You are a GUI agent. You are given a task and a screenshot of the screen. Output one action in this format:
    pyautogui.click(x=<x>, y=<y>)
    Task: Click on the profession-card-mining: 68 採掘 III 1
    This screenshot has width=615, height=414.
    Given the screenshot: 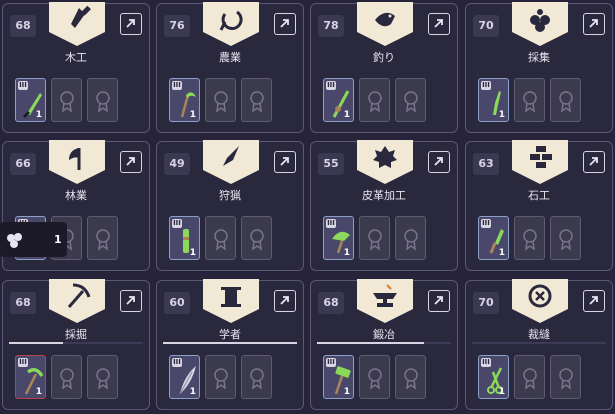 What is the action you would take?
    pyautogui.click(x=76, y=344)
    